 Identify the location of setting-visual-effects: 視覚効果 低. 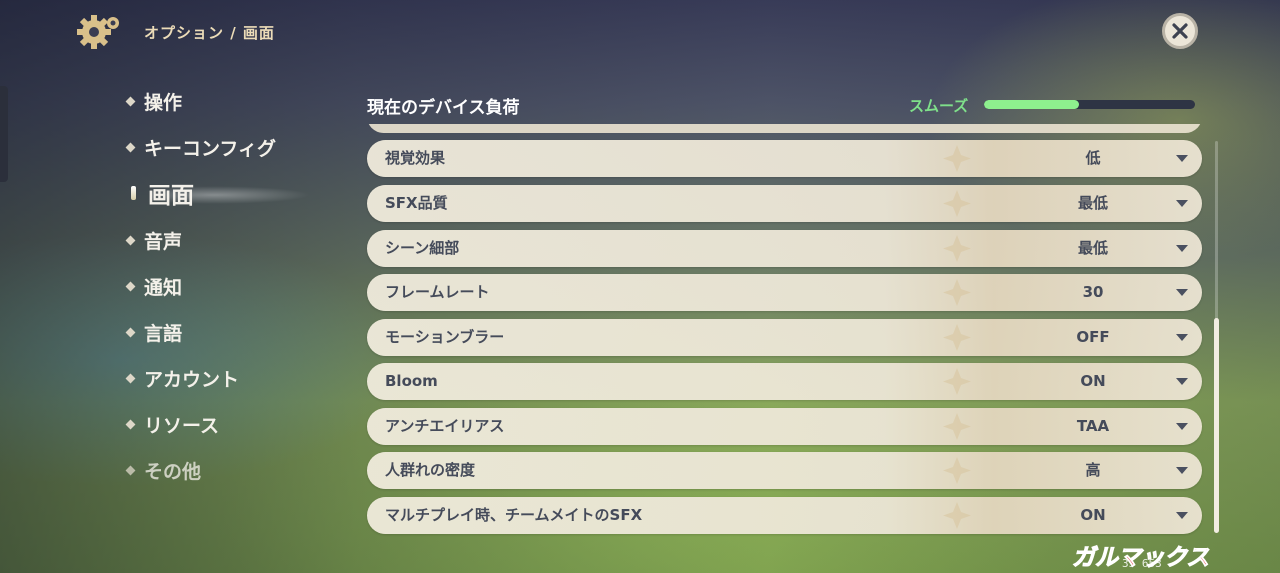
(784, 158).